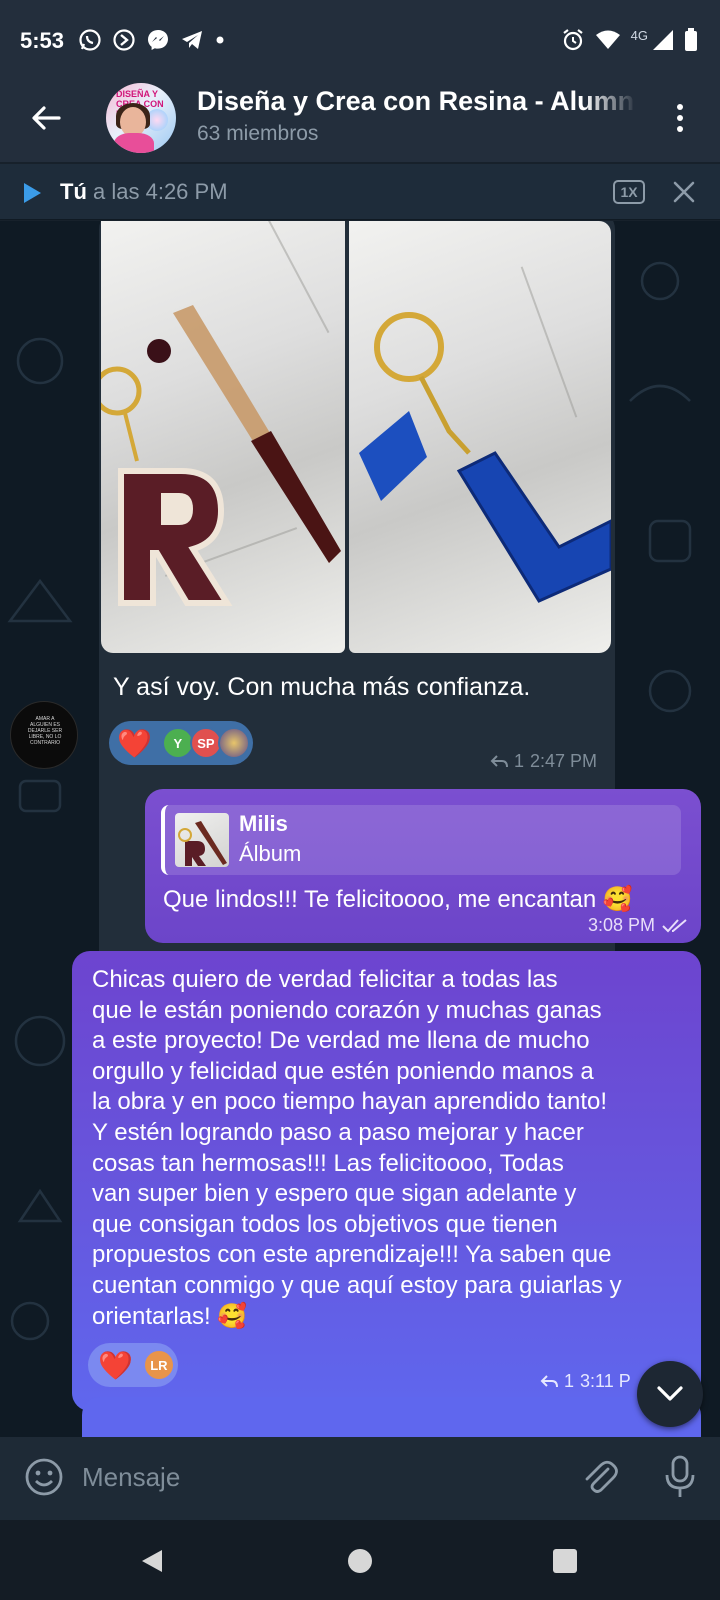 The width and height of the screenshot is (720, 1600). What do you see at coordinates (263, 823) in the screenshot?
I see `quoted-sender: Milis` at bounding box center [263, 823].